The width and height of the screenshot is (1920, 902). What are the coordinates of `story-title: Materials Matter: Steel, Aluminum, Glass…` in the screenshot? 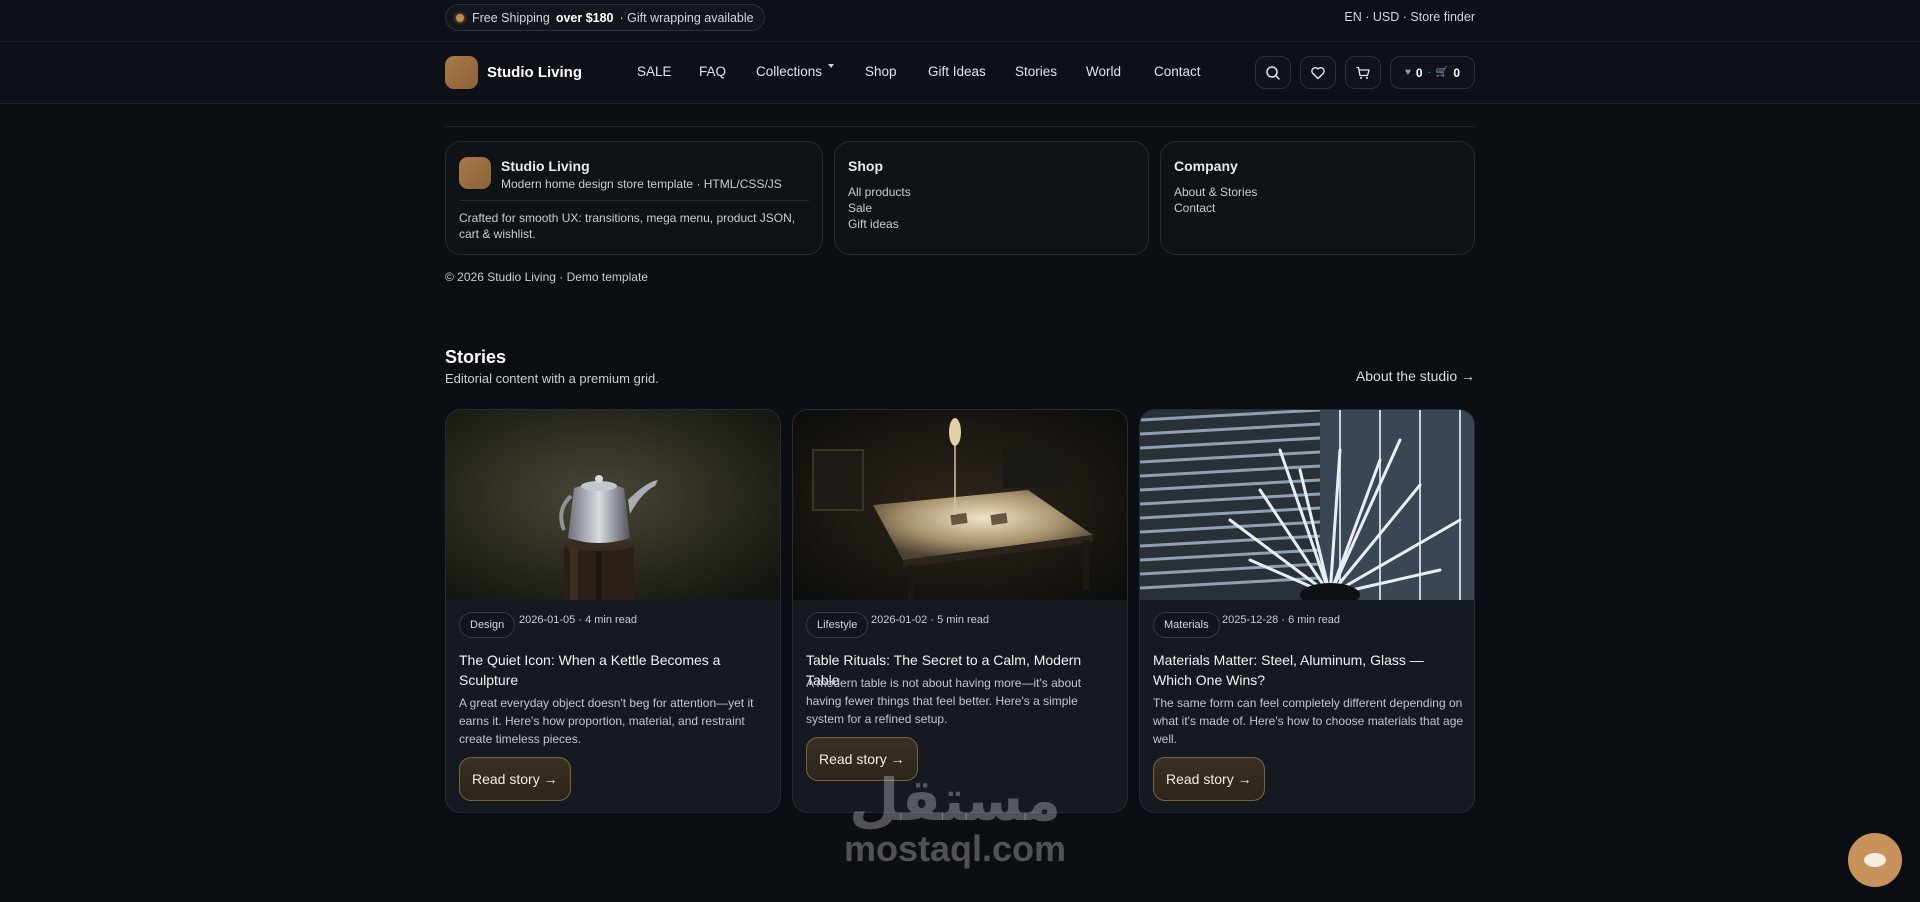 It's located at (1309, 670).